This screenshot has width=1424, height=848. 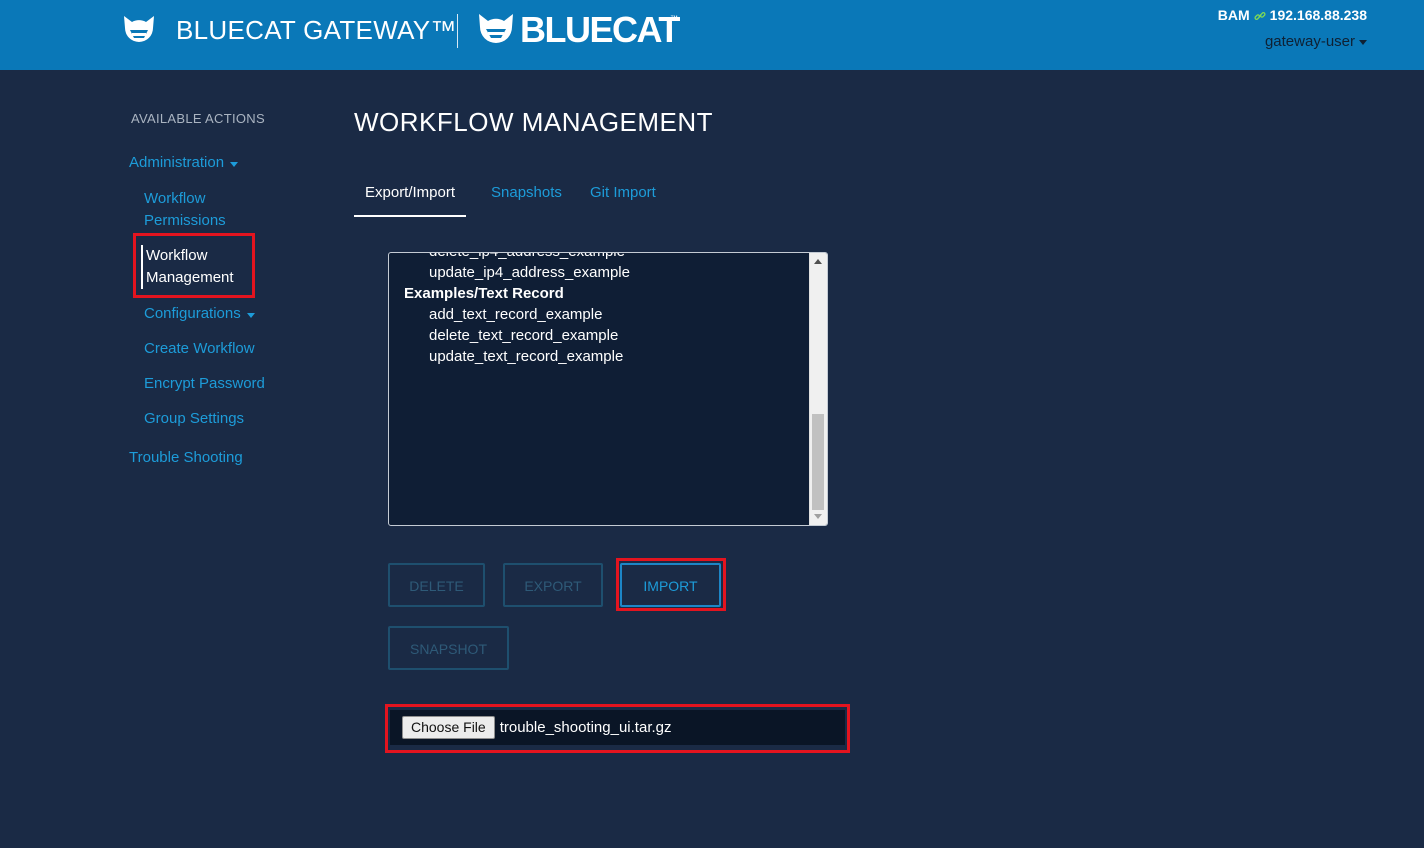 I want to click on delete-button: DELETE, so click(x=436, y=585).